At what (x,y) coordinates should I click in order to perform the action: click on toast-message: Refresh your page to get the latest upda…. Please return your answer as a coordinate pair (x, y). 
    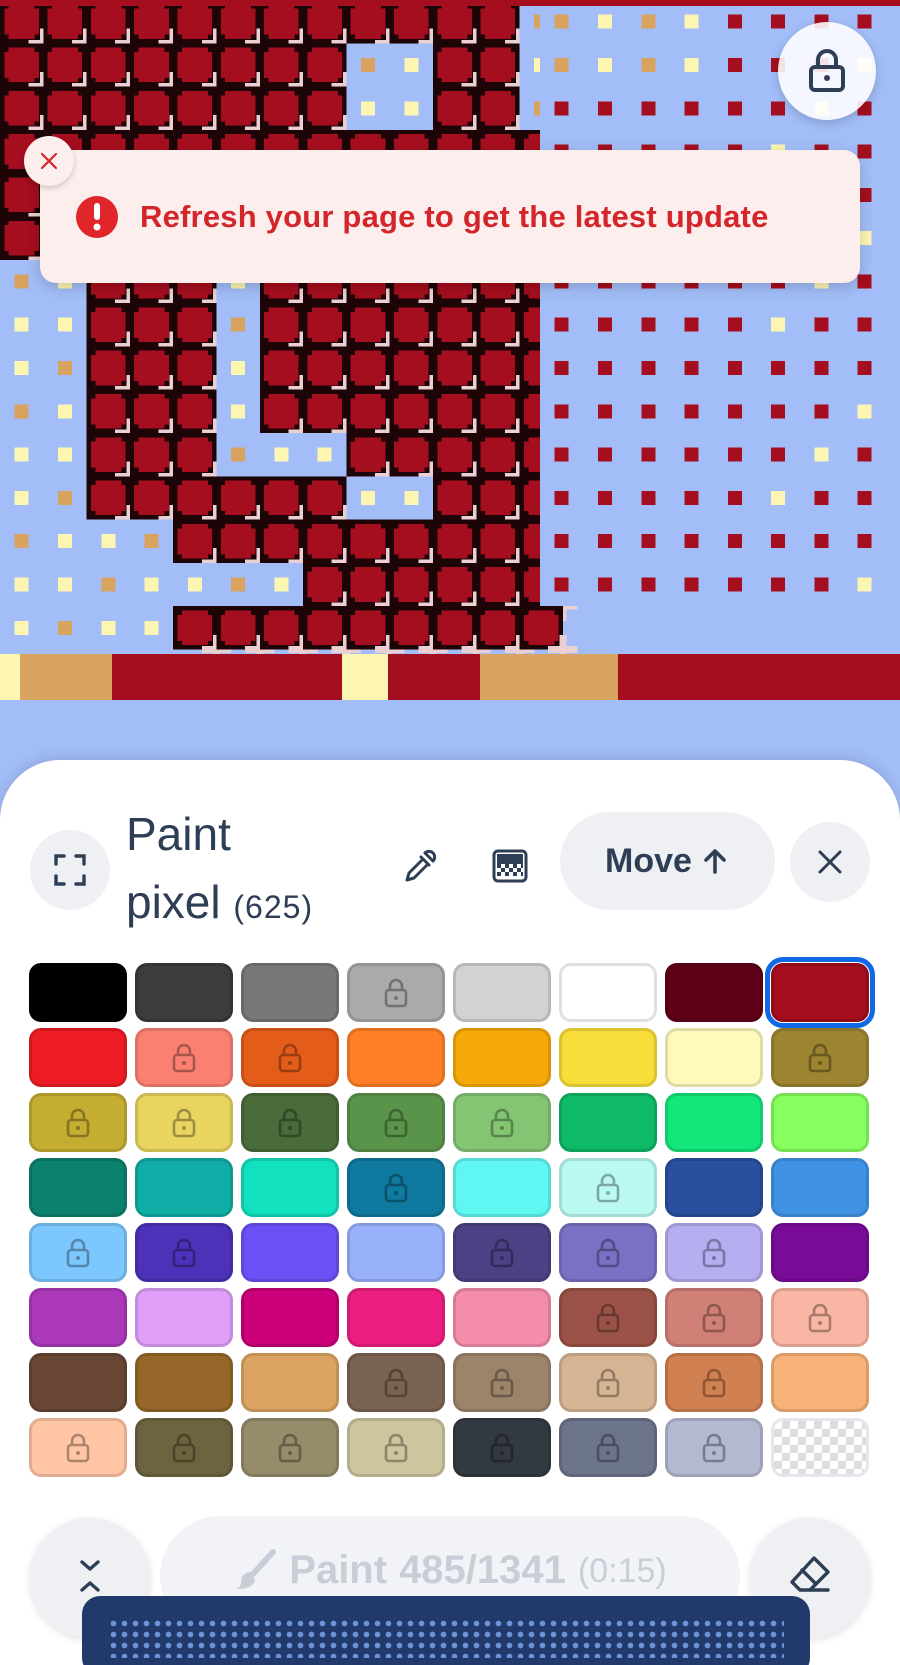
    Looking at the image, I should click on (454, 216).